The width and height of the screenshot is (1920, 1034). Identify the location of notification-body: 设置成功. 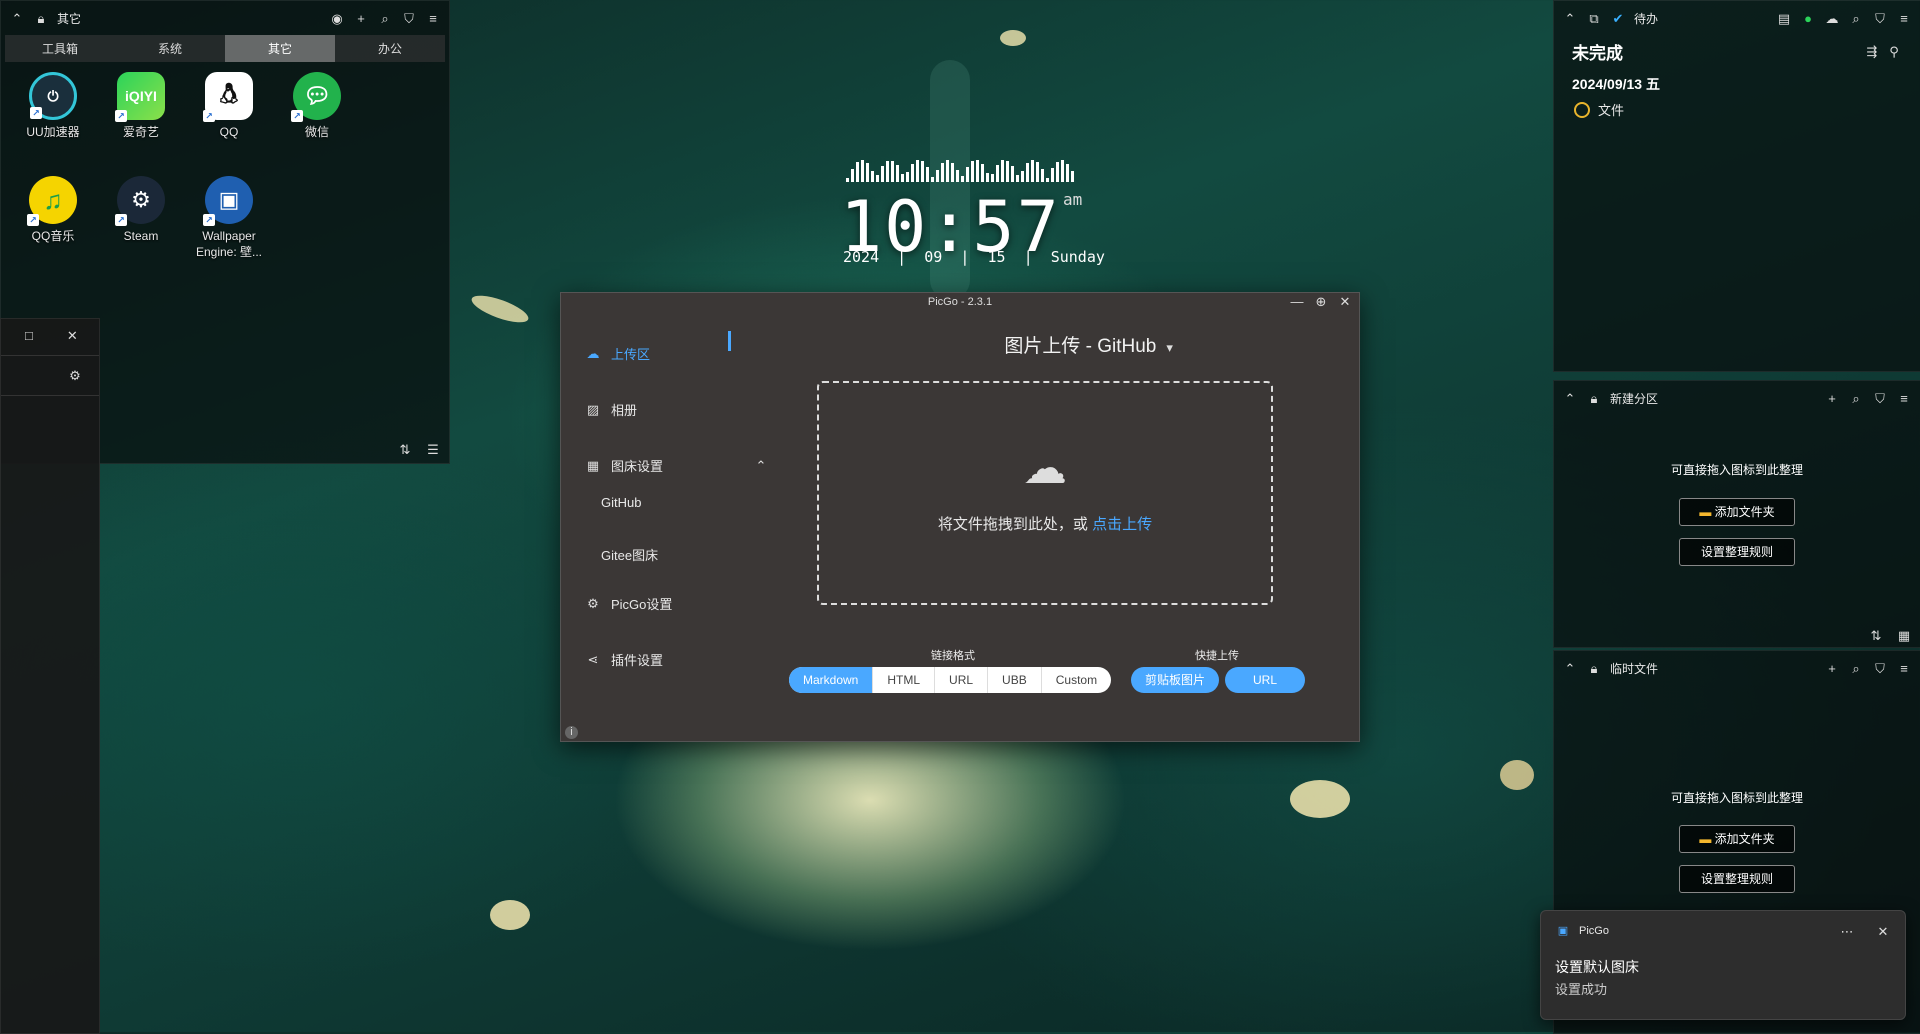
(1581, 989).